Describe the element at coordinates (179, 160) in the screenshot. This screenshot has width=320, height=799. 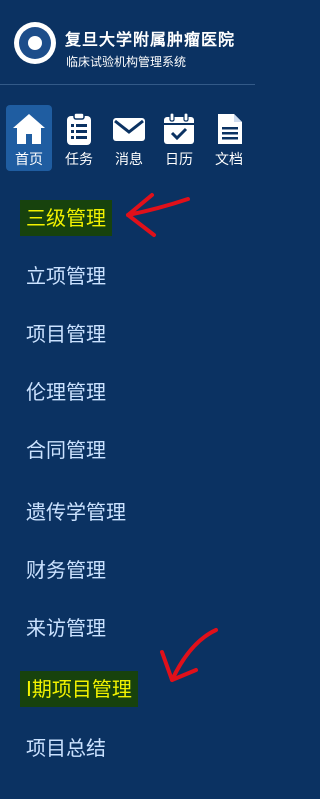
I see `nav-calendar-label: 日历` at that location.